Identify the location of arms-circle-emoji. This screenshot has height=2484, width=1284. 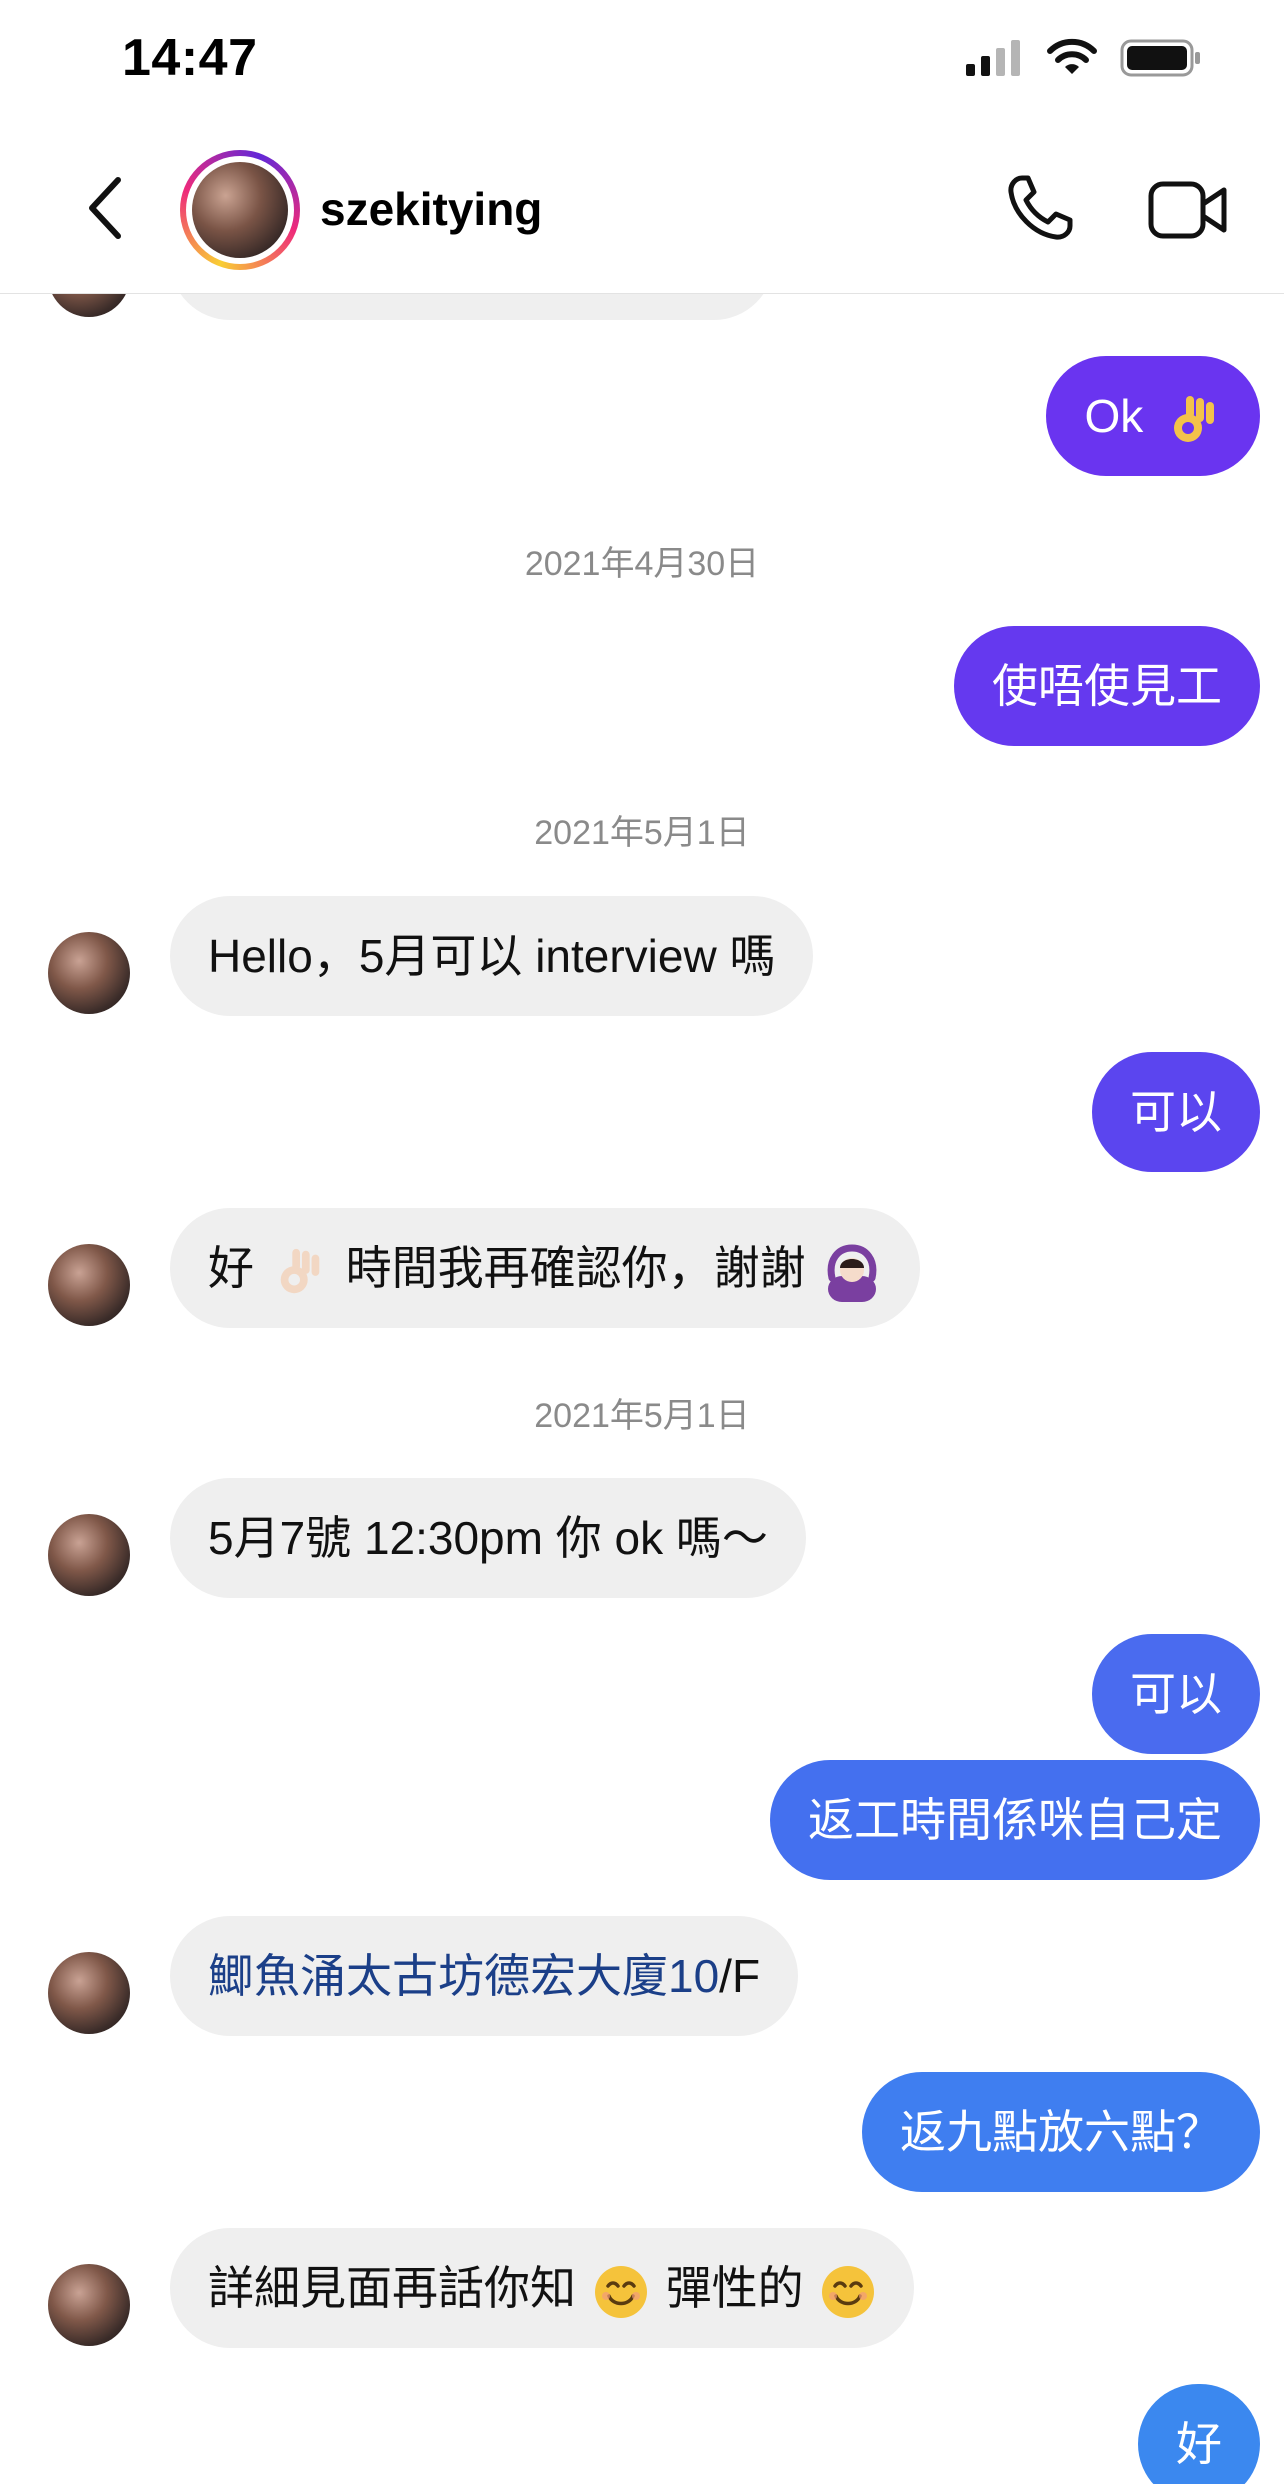
(852, 1273).